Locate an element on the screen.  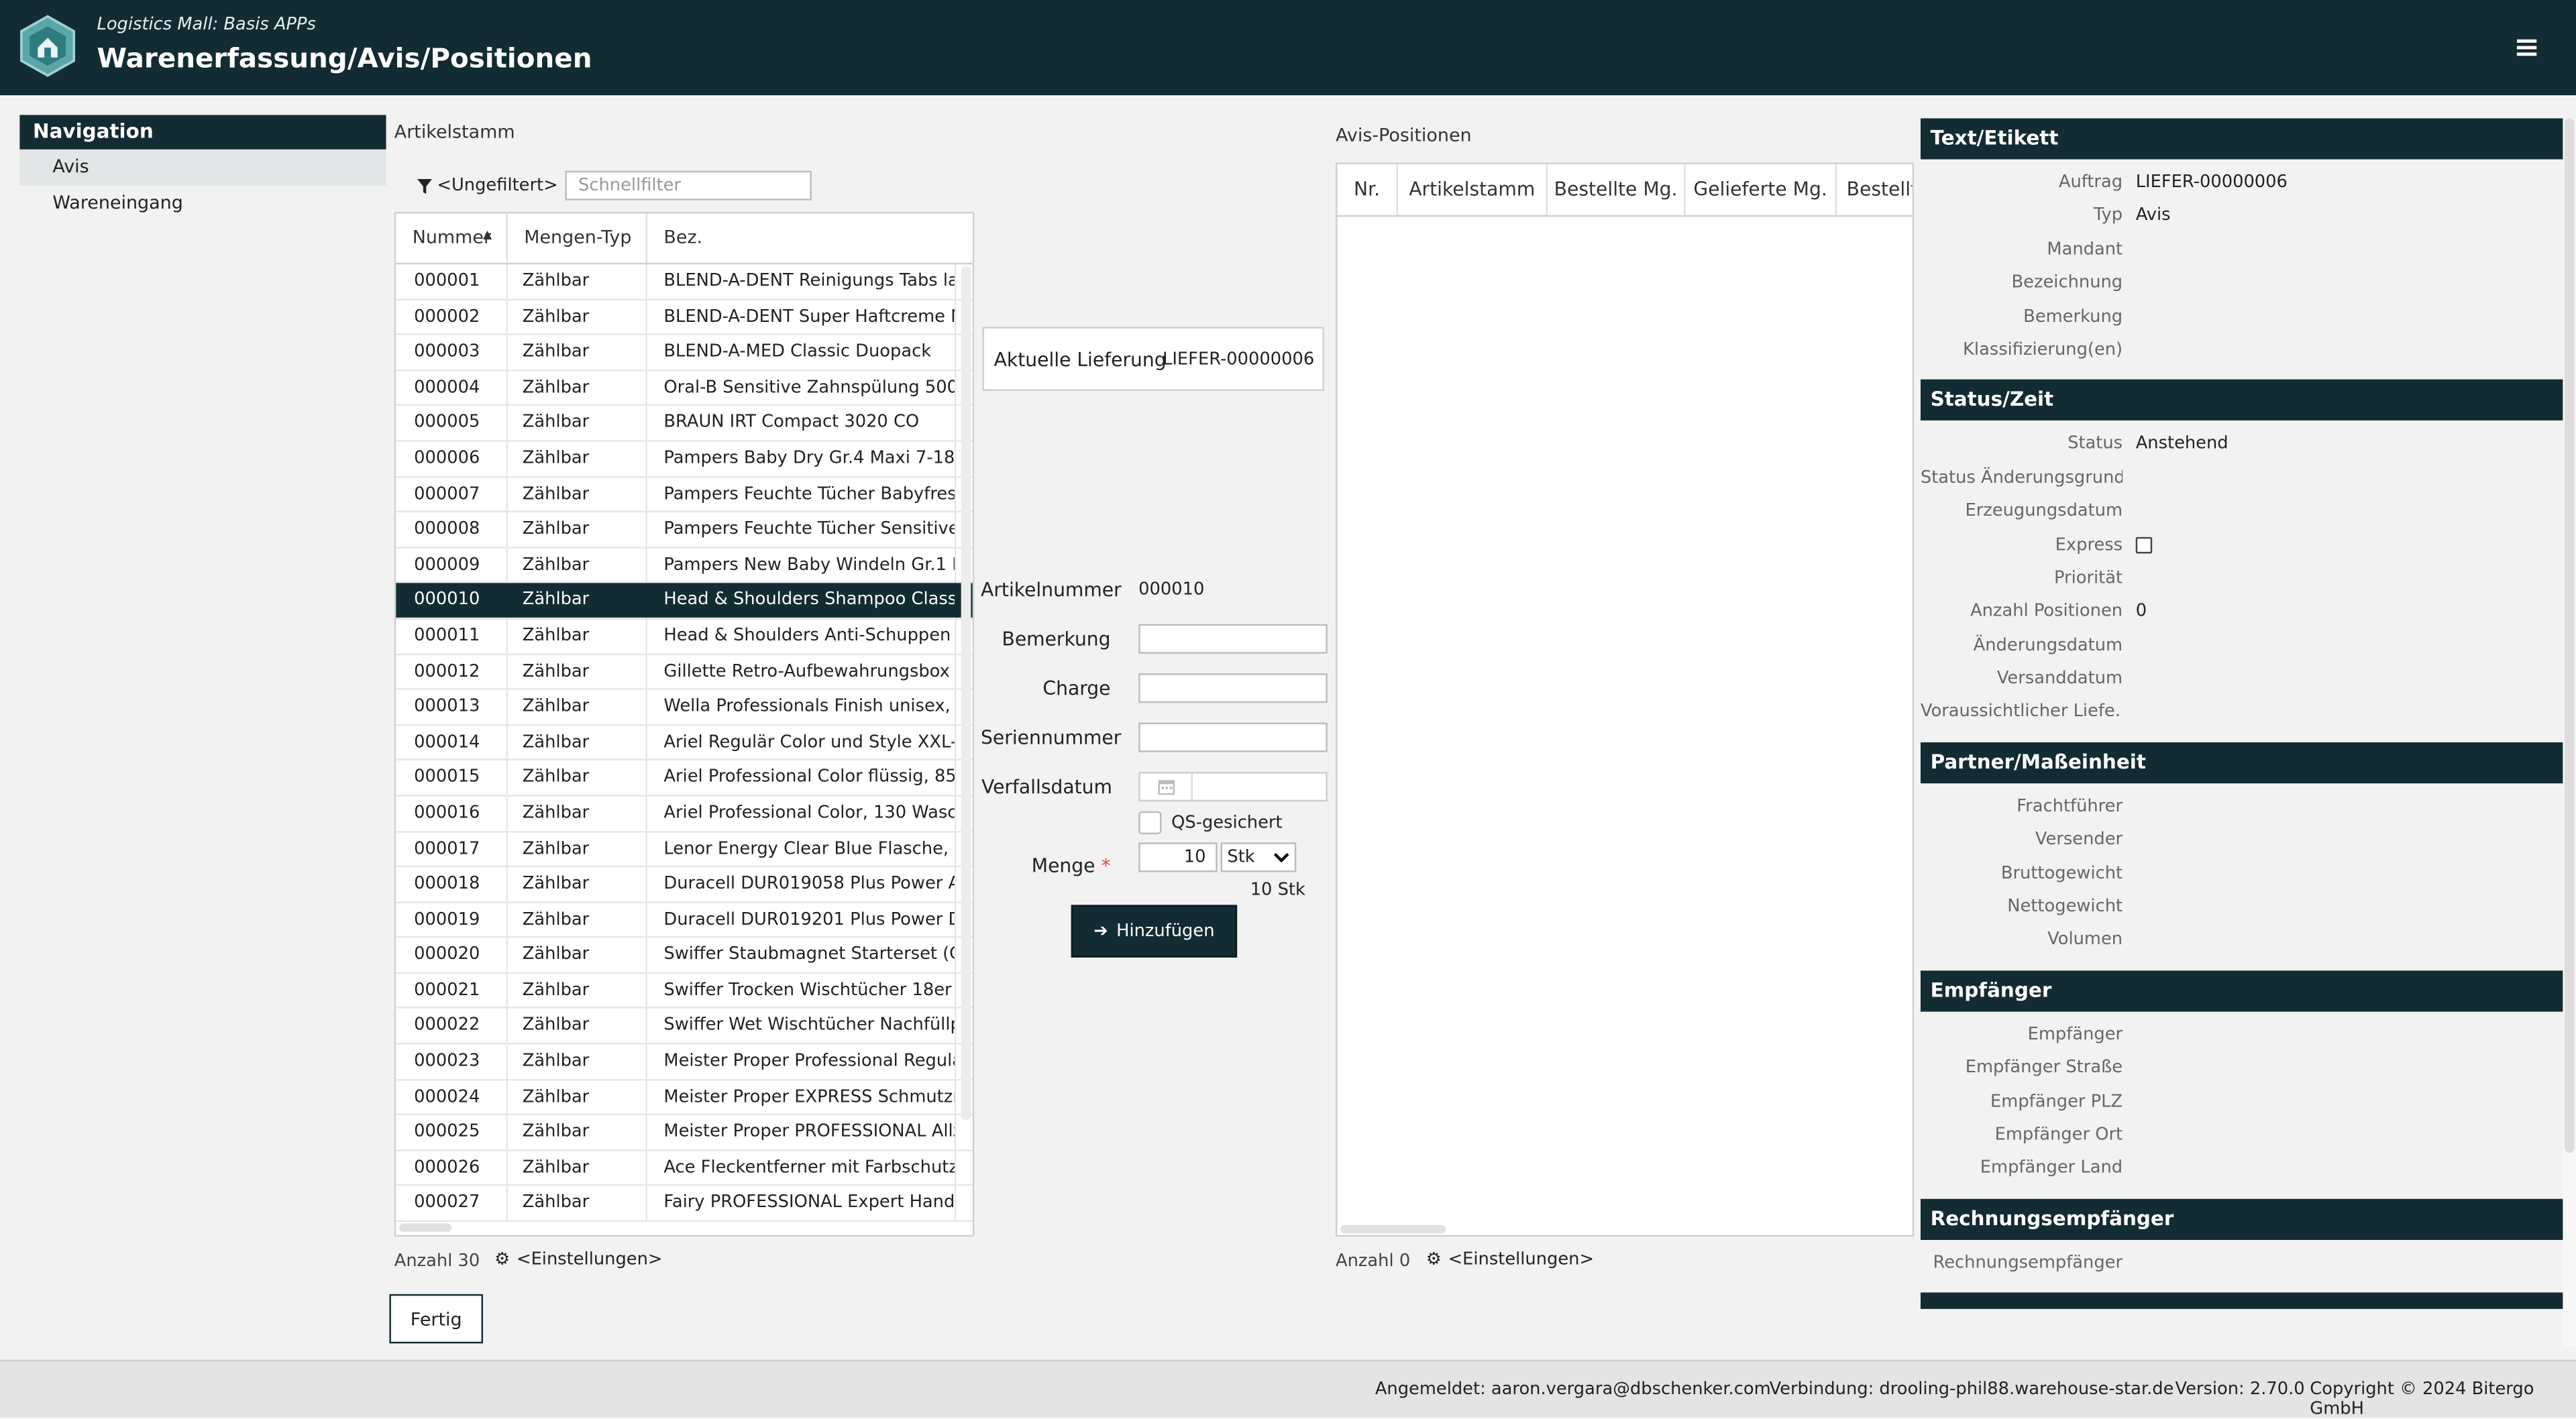
column-header-mengen-typ: Mengen-Typ is located at coordinates (577, 238).